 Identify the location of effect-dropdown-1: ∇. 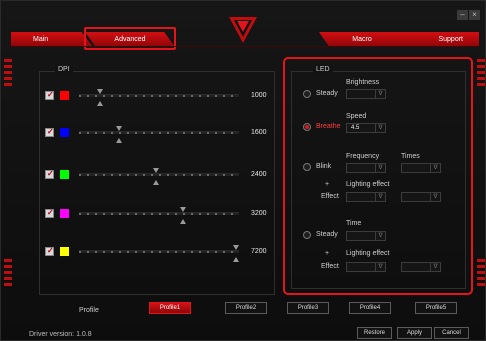
(421, 197).